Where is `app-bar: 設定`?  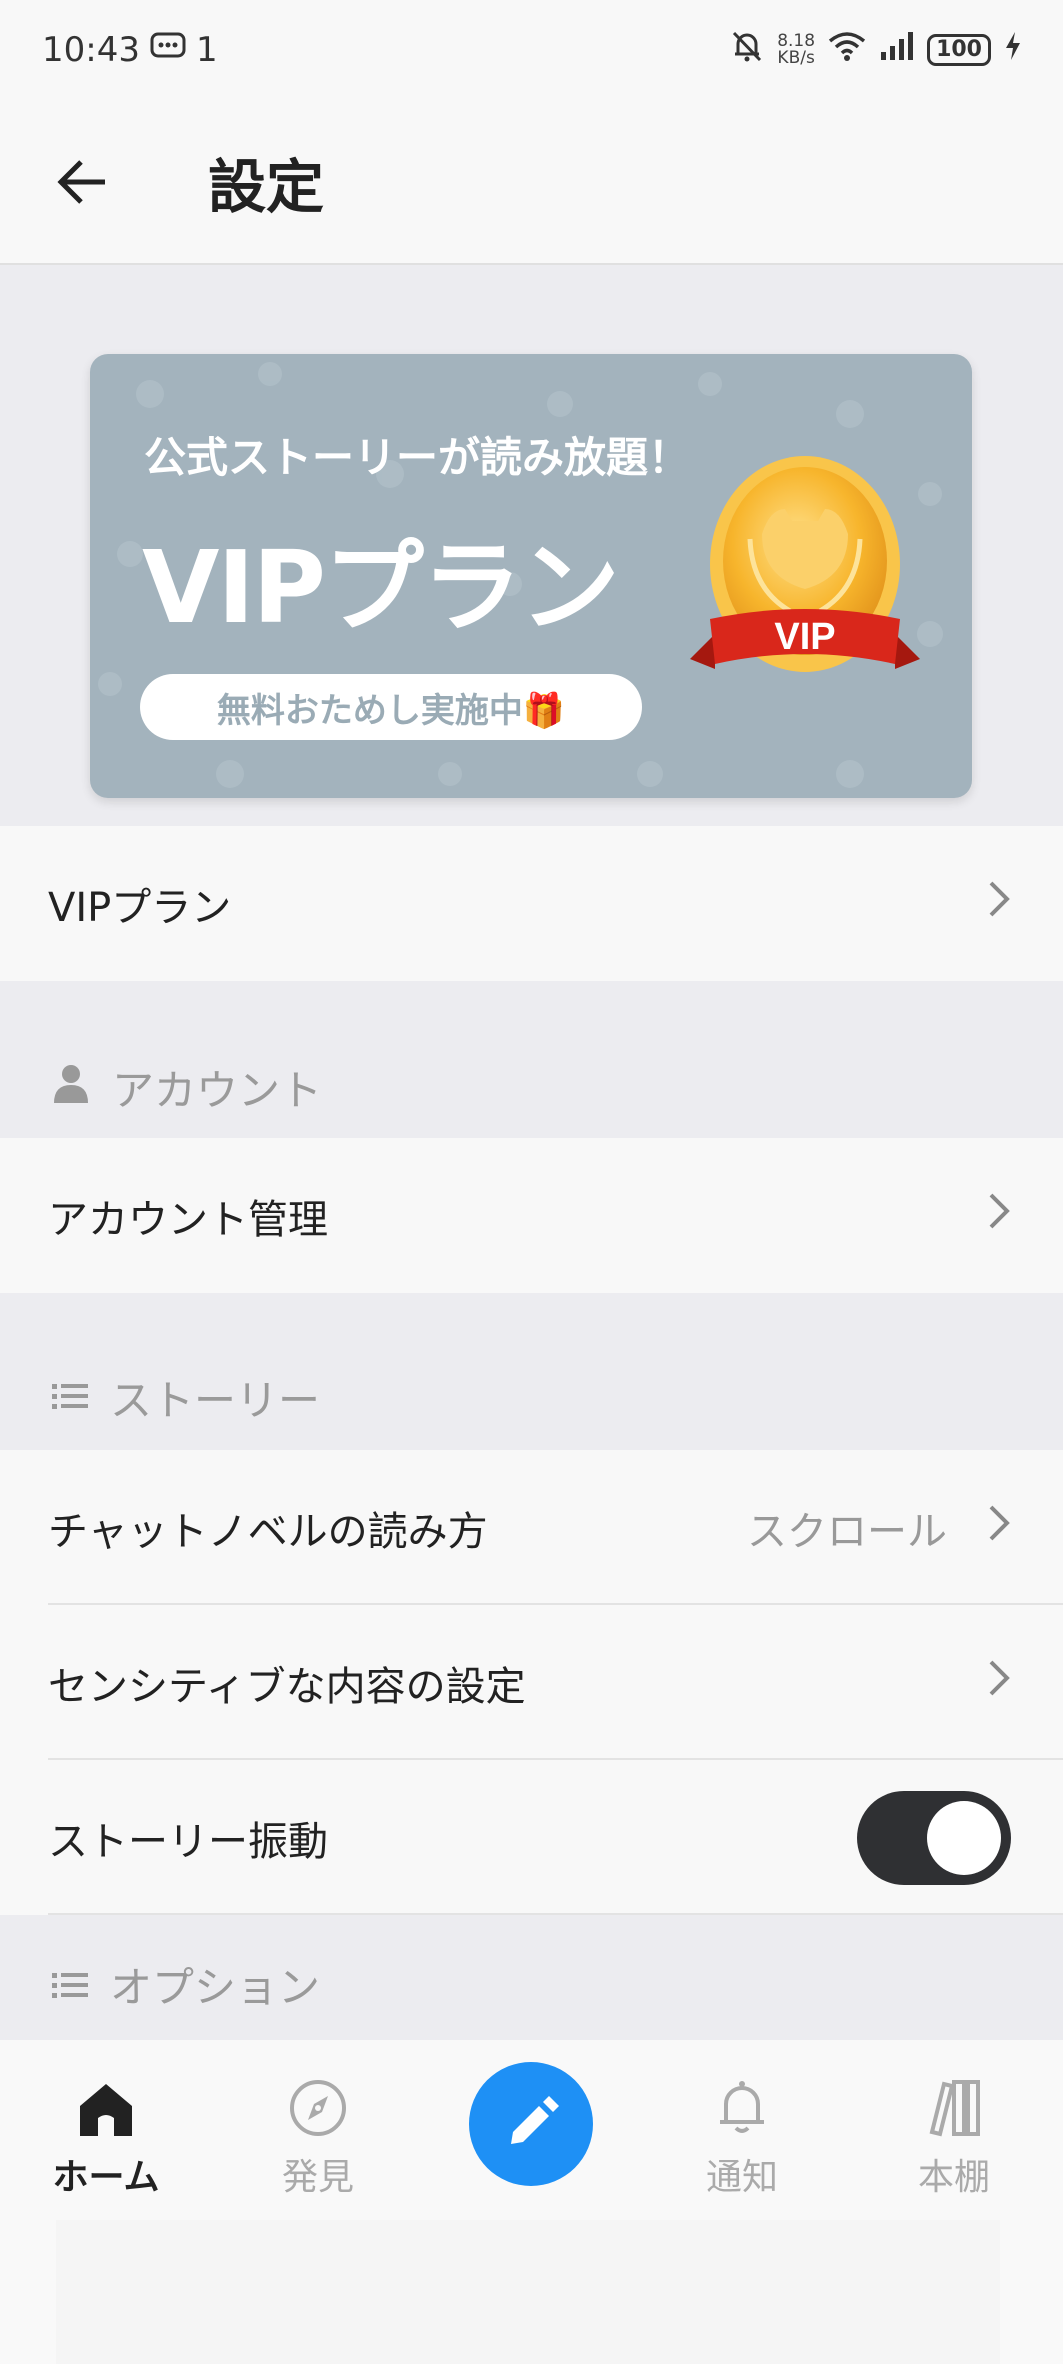
app-bar: 設定 is located at coordinates (531, 182).